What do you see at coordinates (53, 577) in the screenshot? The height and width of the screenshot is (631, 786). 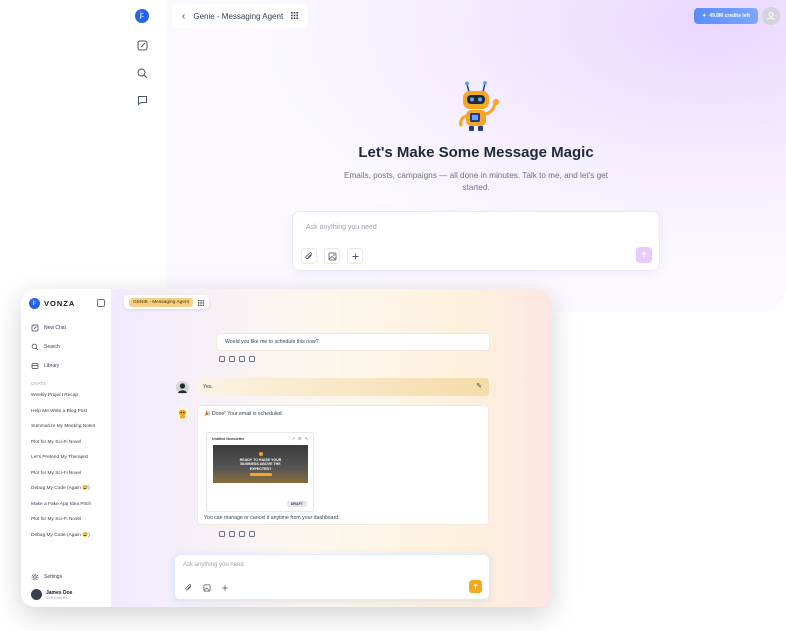 I see `settings-label: Settings` at bounding box center [53, 577].